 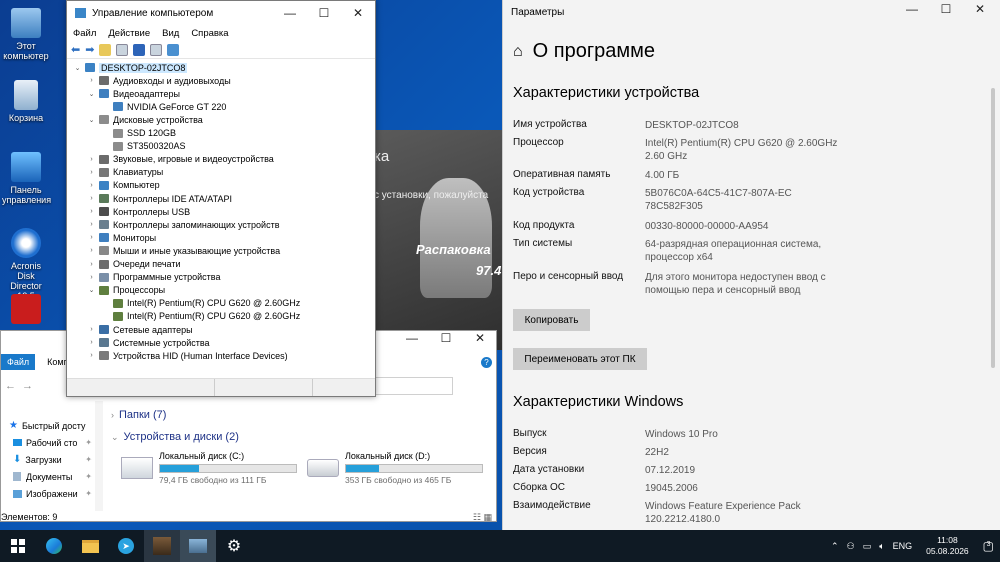 I want to click on forward-arrow-icon: →, so click(x=27, y=386).